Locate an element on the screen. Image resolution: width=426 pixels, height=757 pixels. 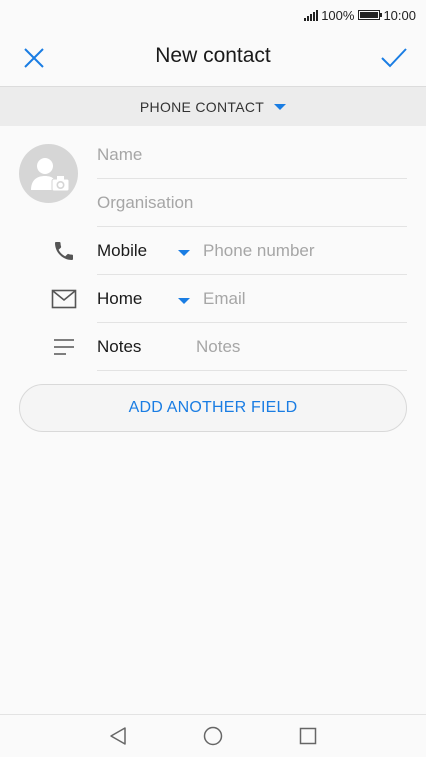
email-type-selector: Home is located at coordinates (119, 299).